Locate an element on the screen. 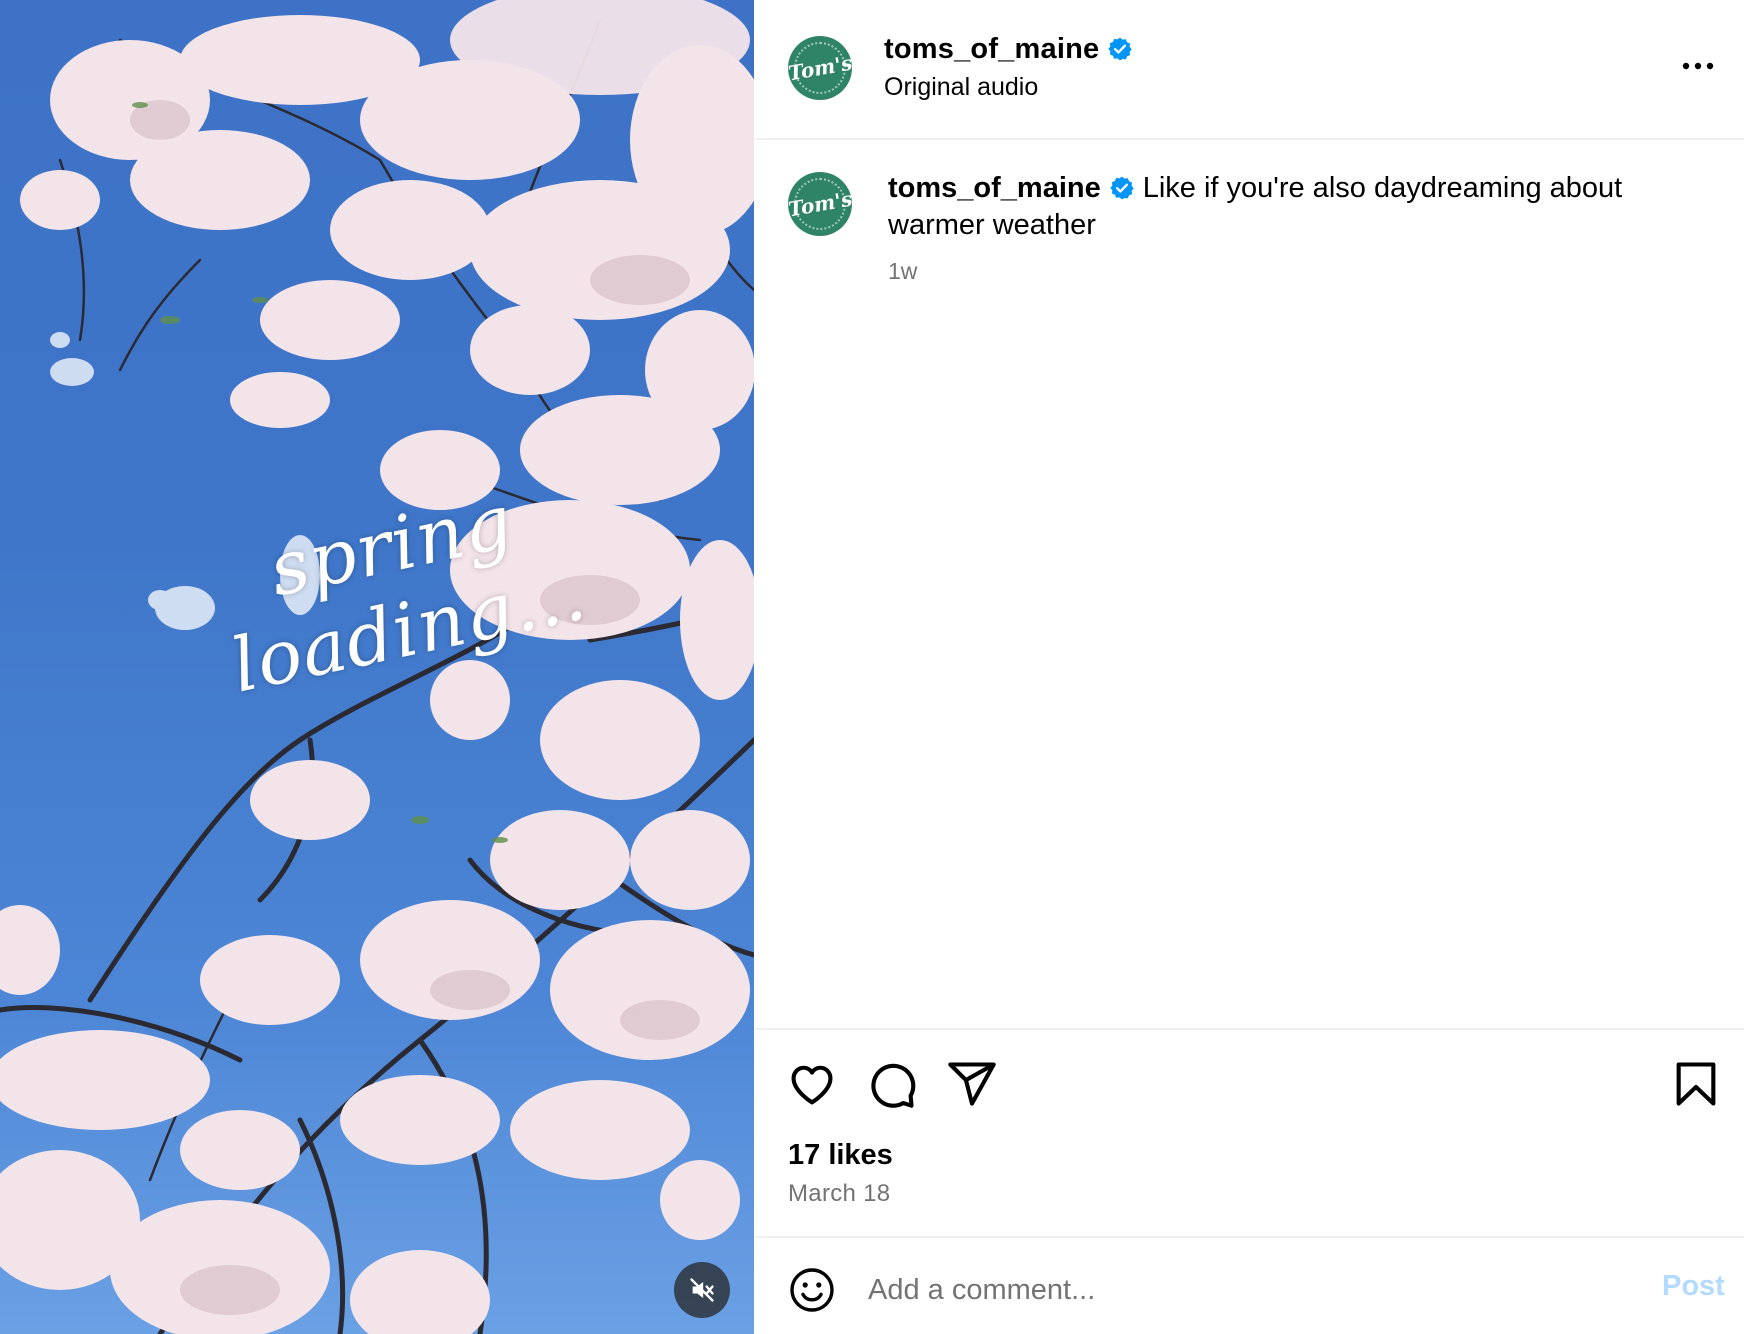 The width and height of the screenshot is (1744, 1334). more-horizontal-icon is located at coordinates (1698, 66).